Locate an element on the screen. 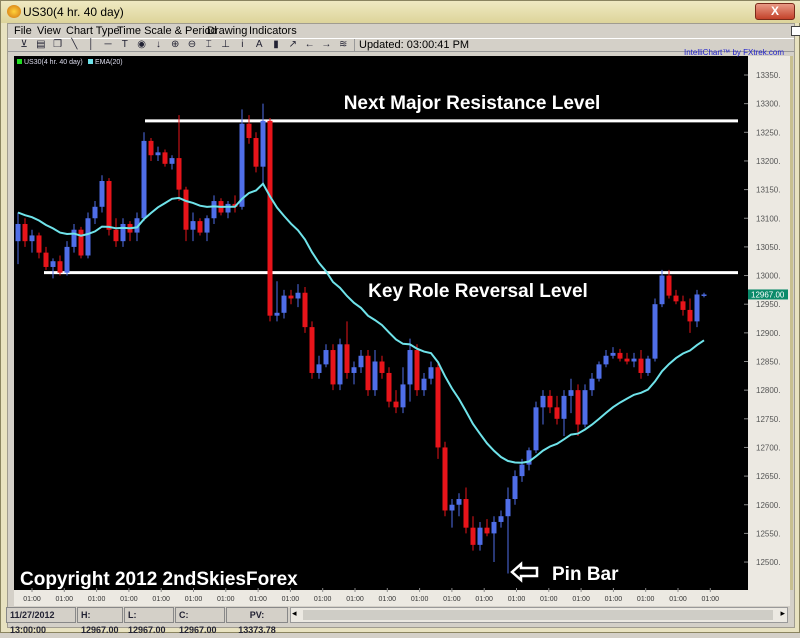  copyright-text: Copyright 2012 2ndSkiesForex is located at coordinates (159, 579).